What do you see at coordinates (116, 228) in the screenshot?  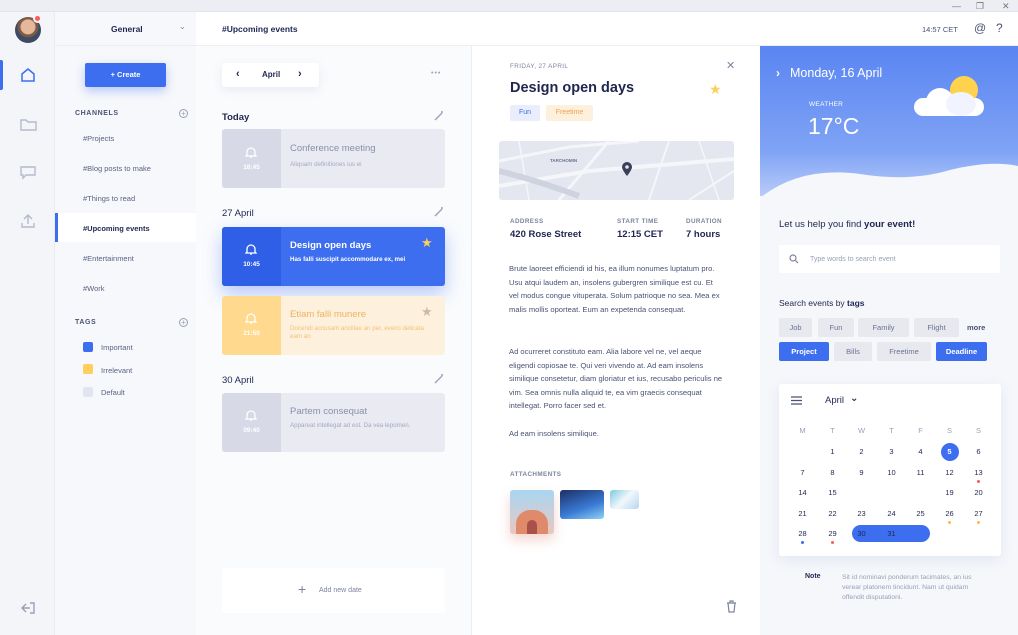 I see `channel-item-upcoming-events: #Upcoming events` at bounding box center [116, 228].